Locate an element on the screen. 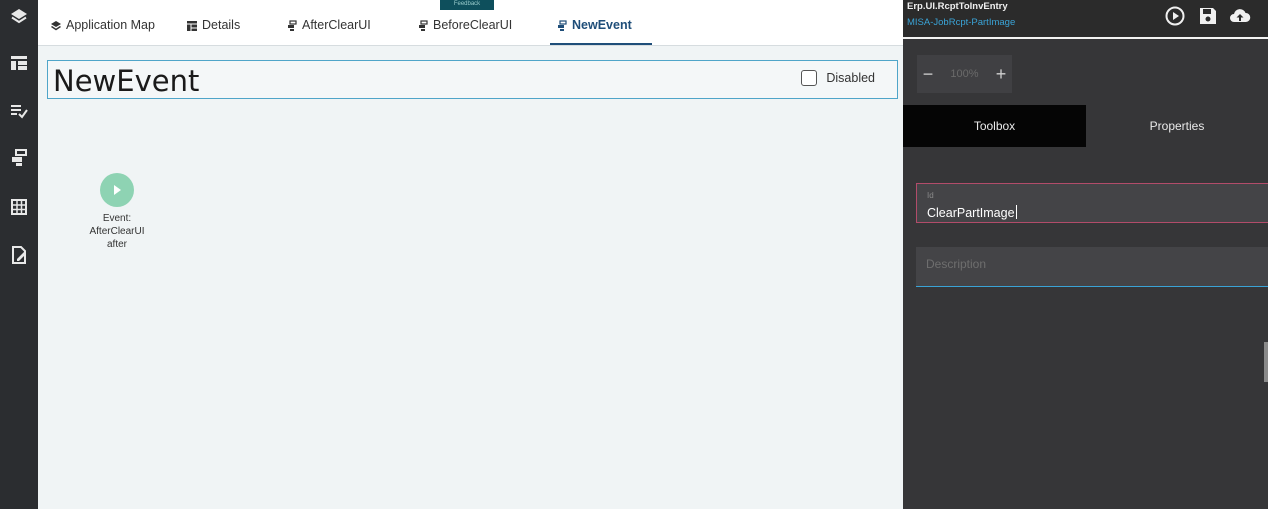  layer-name-link: MISA-JobRcpt-PartImage is located at coordinates (961, 22).